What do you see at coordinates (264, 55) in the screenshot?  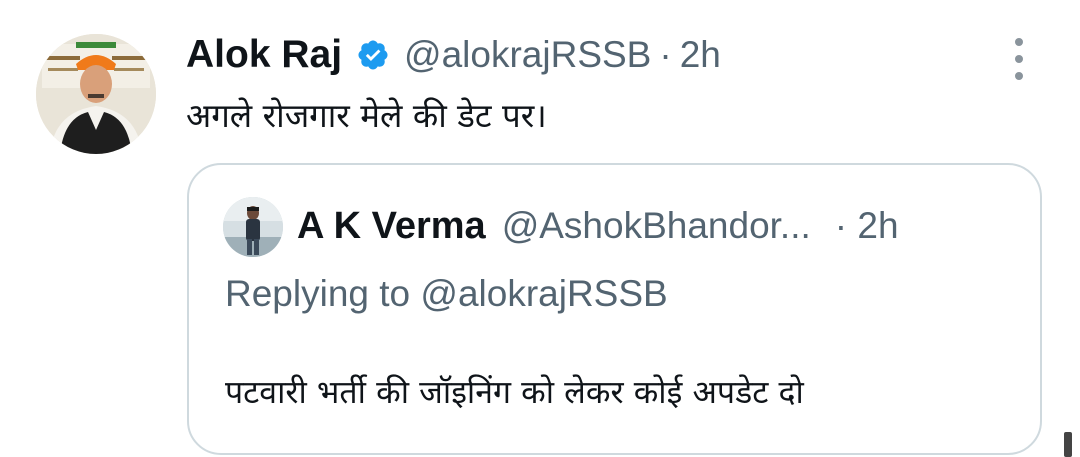 I see `author-name: Alok Raj` at bounding box center [264, 55].